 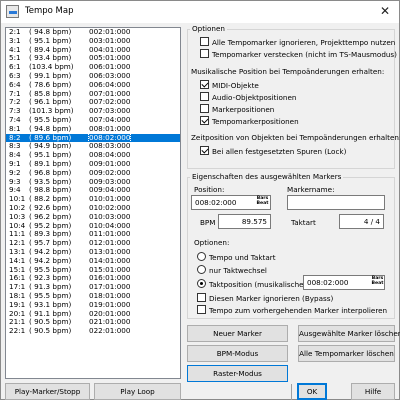 I want to click on meter-label: Taktart, so click(x=303, y=222).